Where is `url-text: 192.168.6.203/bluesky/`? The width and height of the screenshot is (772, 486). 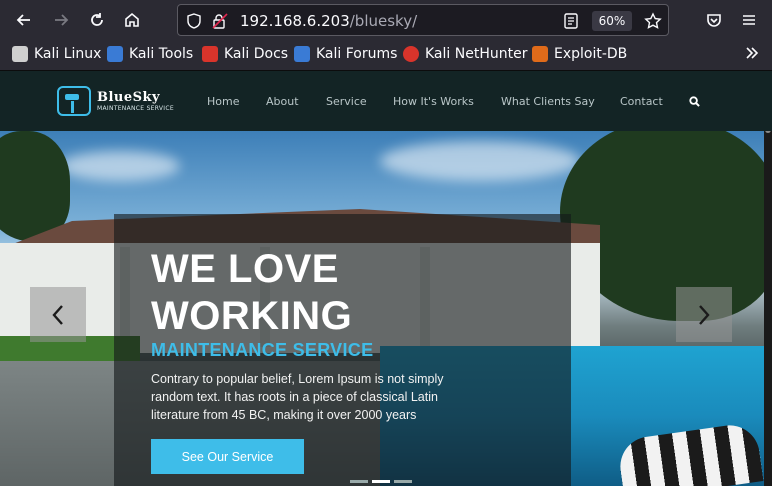 url-text: 192.168.6.203/bluesky/ is located at coordinates (328, 21).